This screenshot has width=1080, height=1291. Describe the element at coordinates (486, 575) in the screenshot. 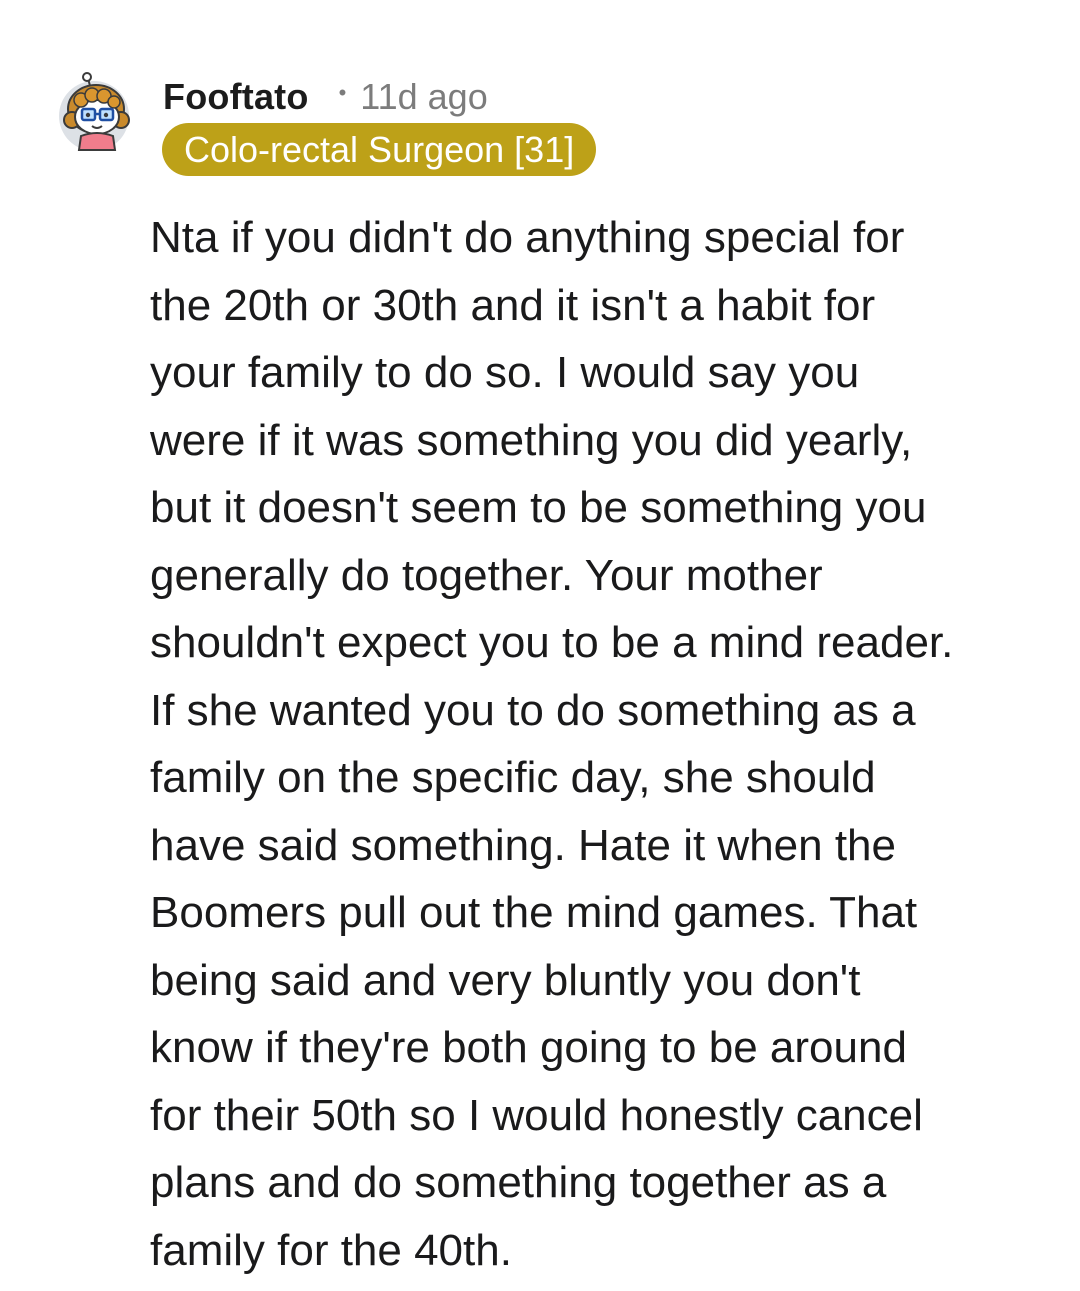

I see `comment-body-line: generally do together. Your mother` at that location.